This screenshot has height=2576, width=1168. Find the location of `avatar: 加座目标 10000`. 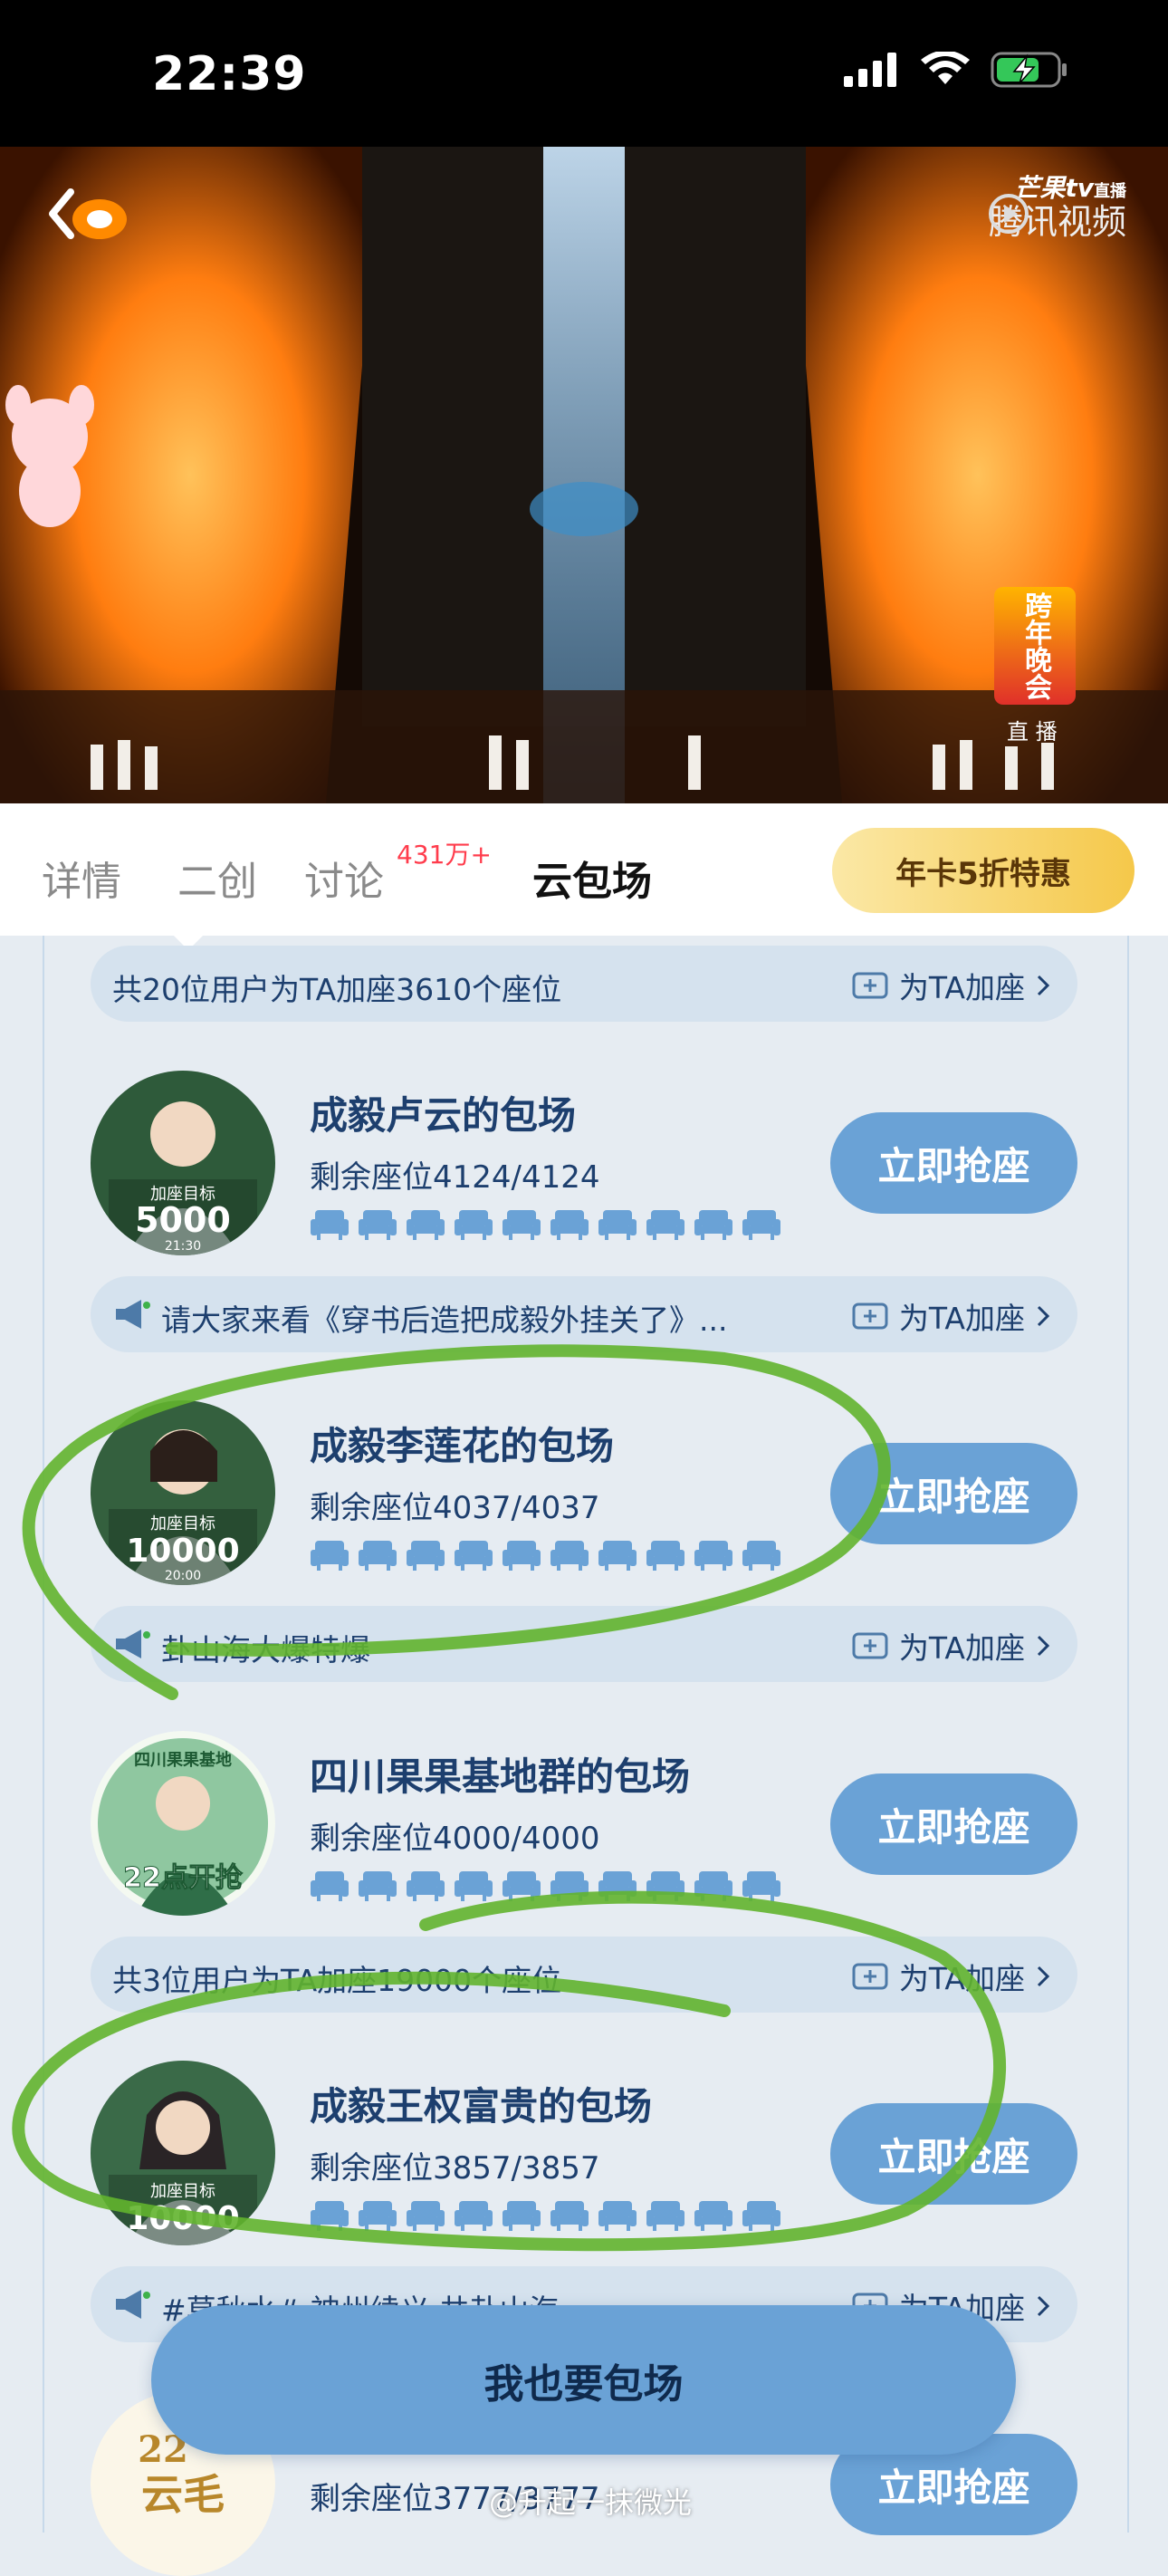

avatar: 加座目标 10000 is located at coordinates (183, 2153).